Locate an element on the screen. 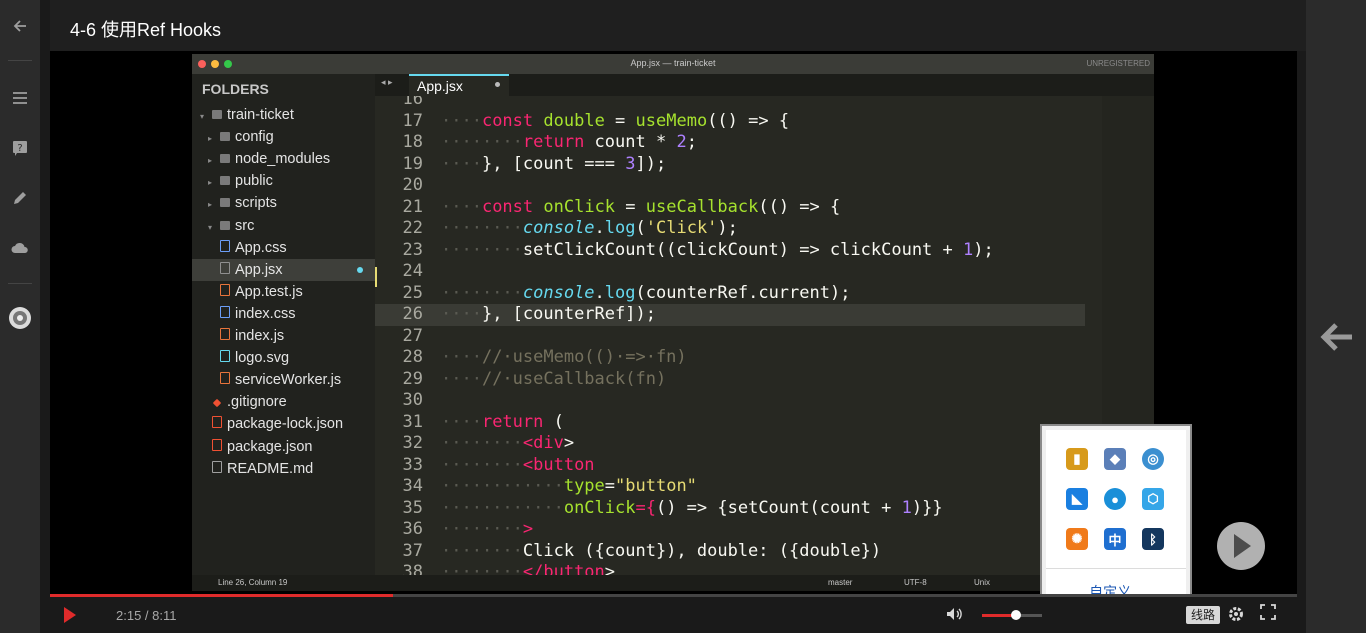 The width and height of the screenshot is (1366, 633). tab-label: App.jsx is located at coordinates (440, 86).